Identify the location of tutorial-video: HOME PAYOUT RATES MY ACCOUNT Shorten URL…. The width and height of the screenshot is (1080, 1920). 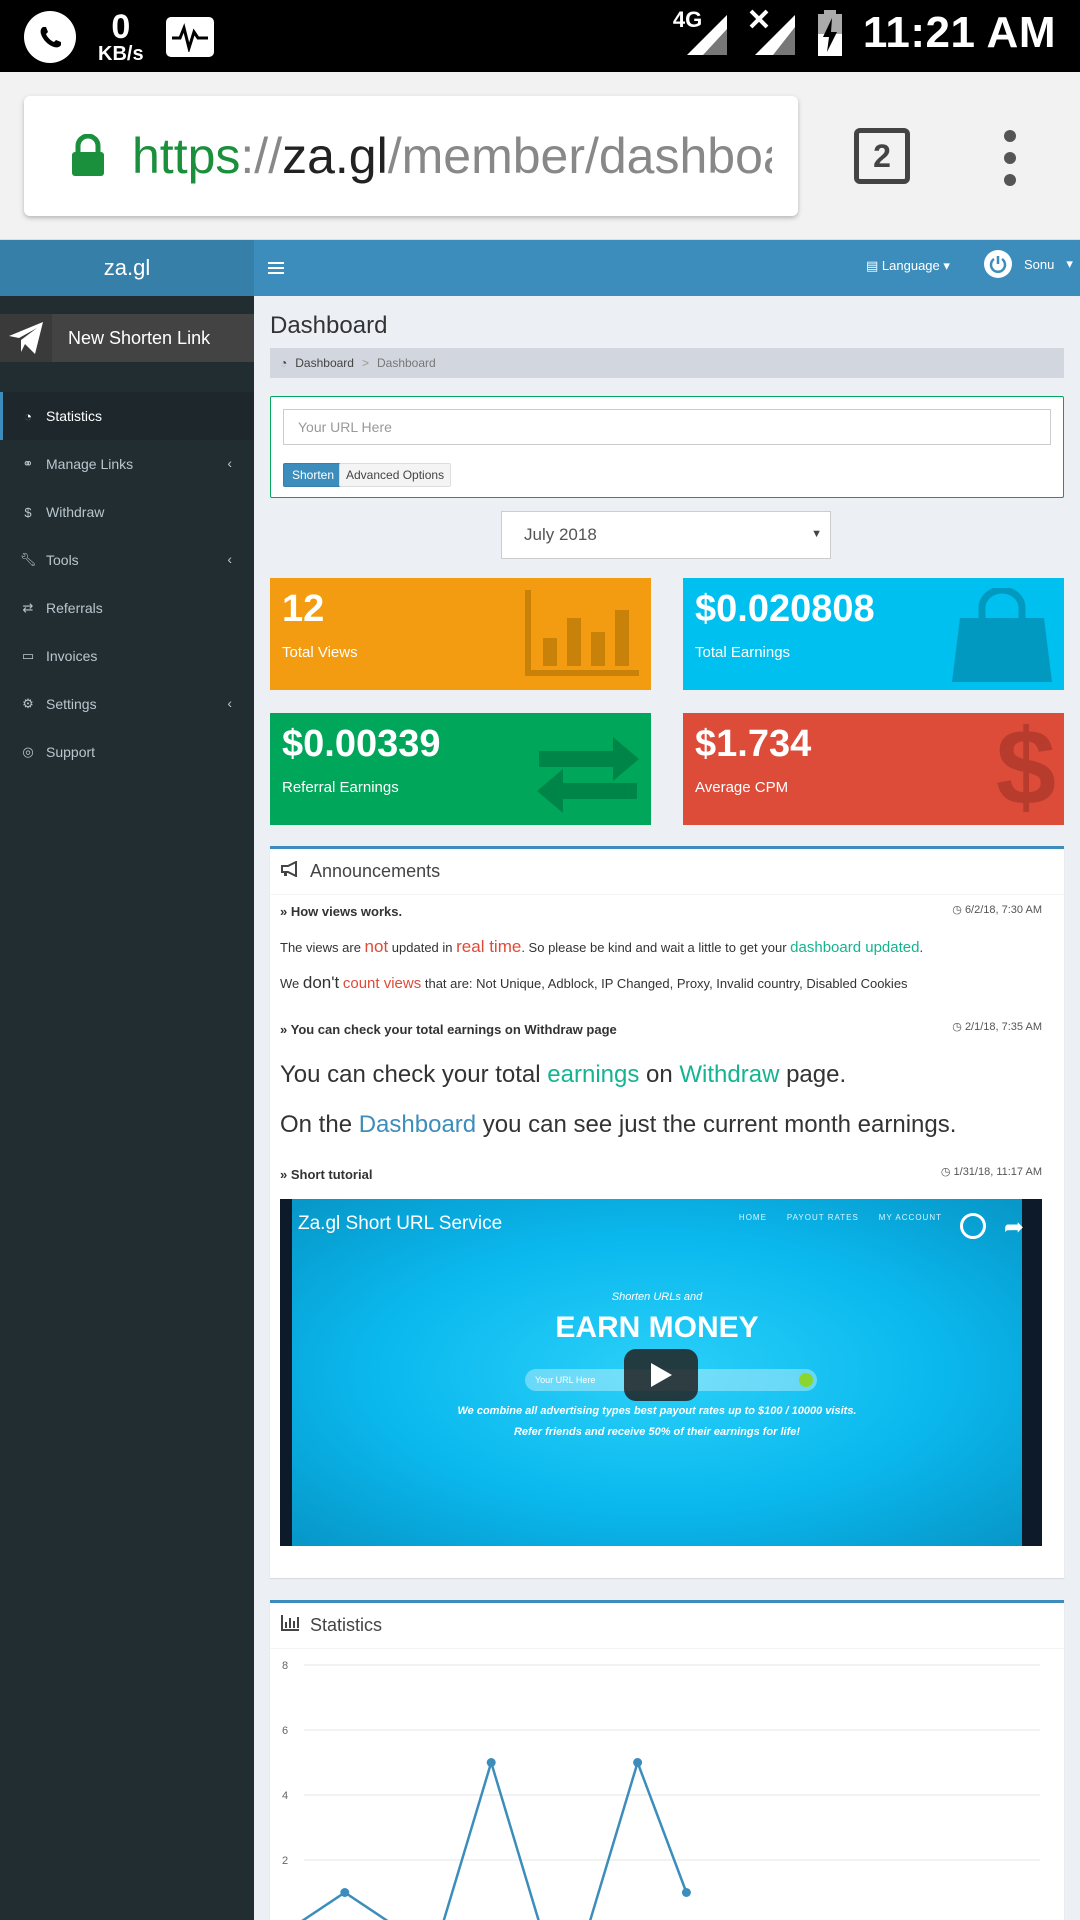
(661, 1372).